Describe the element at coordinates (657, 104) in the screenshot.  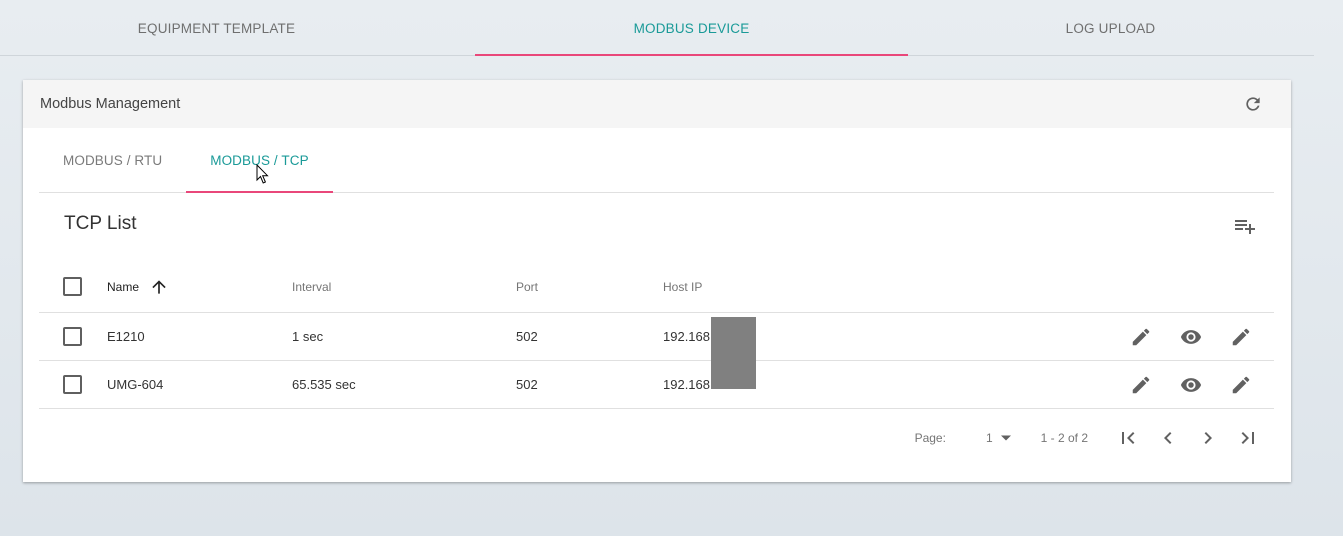
I see `card-header: Modbus Management` at that location.